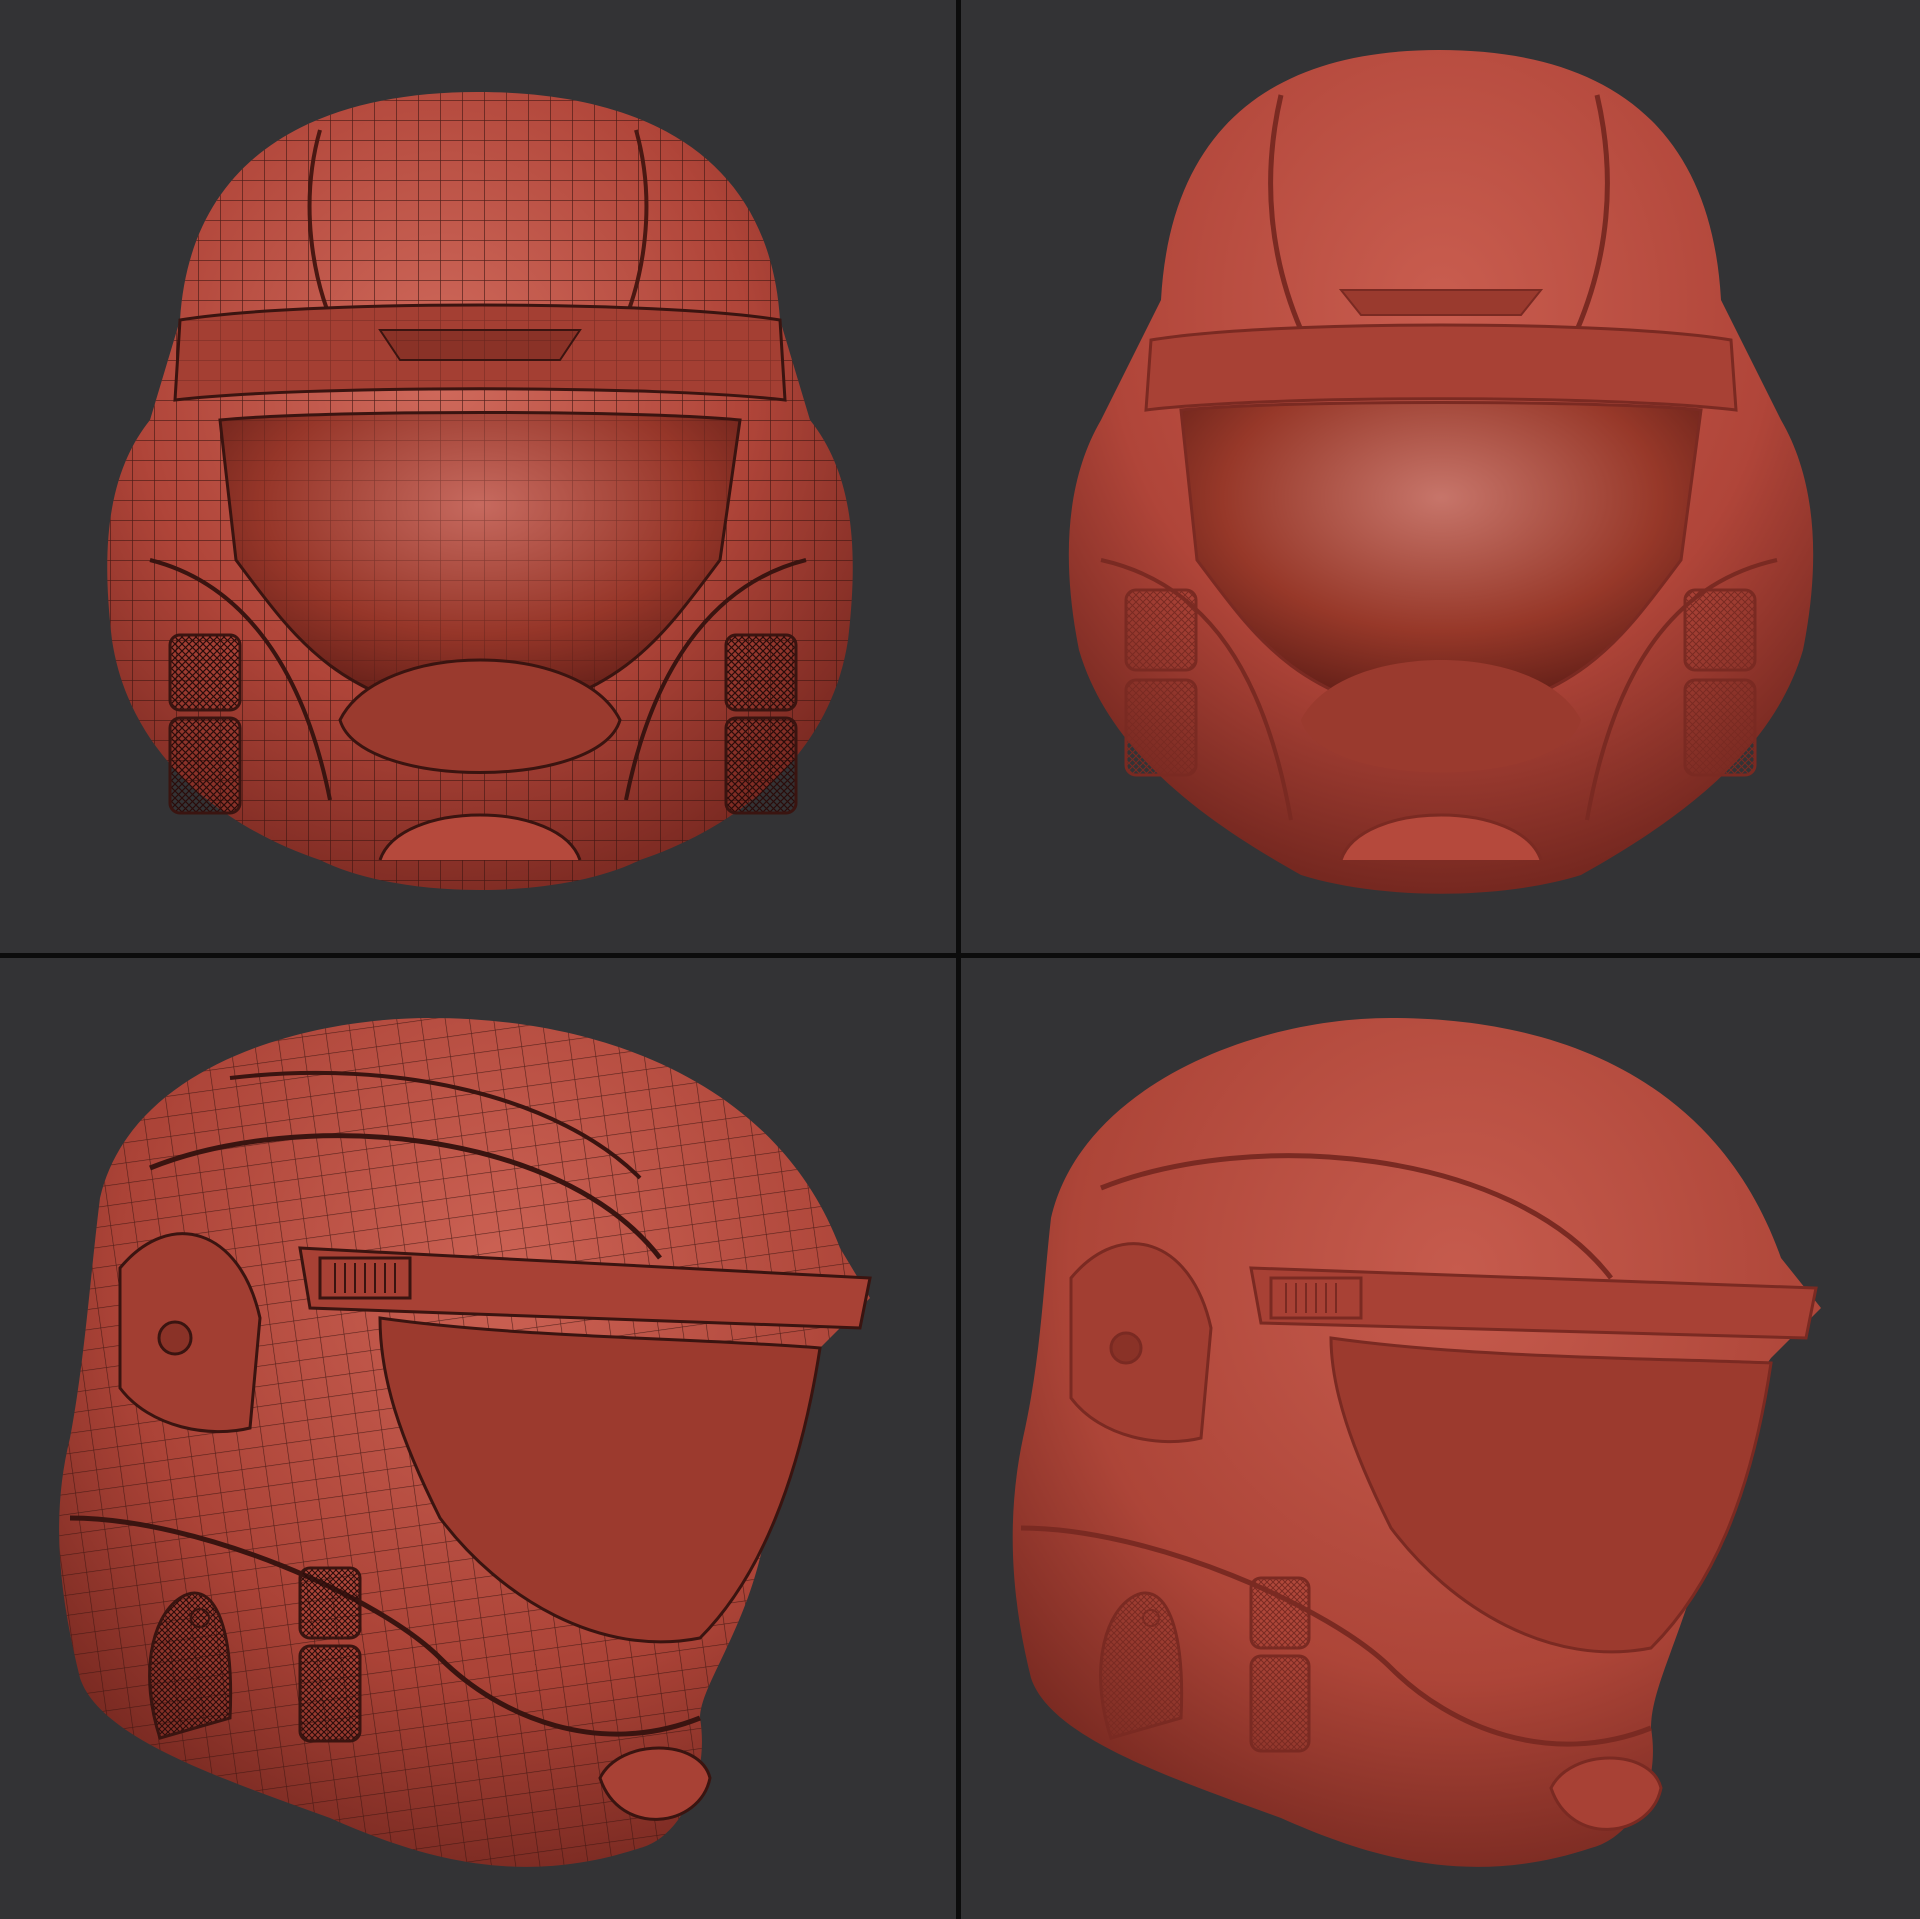  I want to click on divider-horizontal, so click(960, 955).